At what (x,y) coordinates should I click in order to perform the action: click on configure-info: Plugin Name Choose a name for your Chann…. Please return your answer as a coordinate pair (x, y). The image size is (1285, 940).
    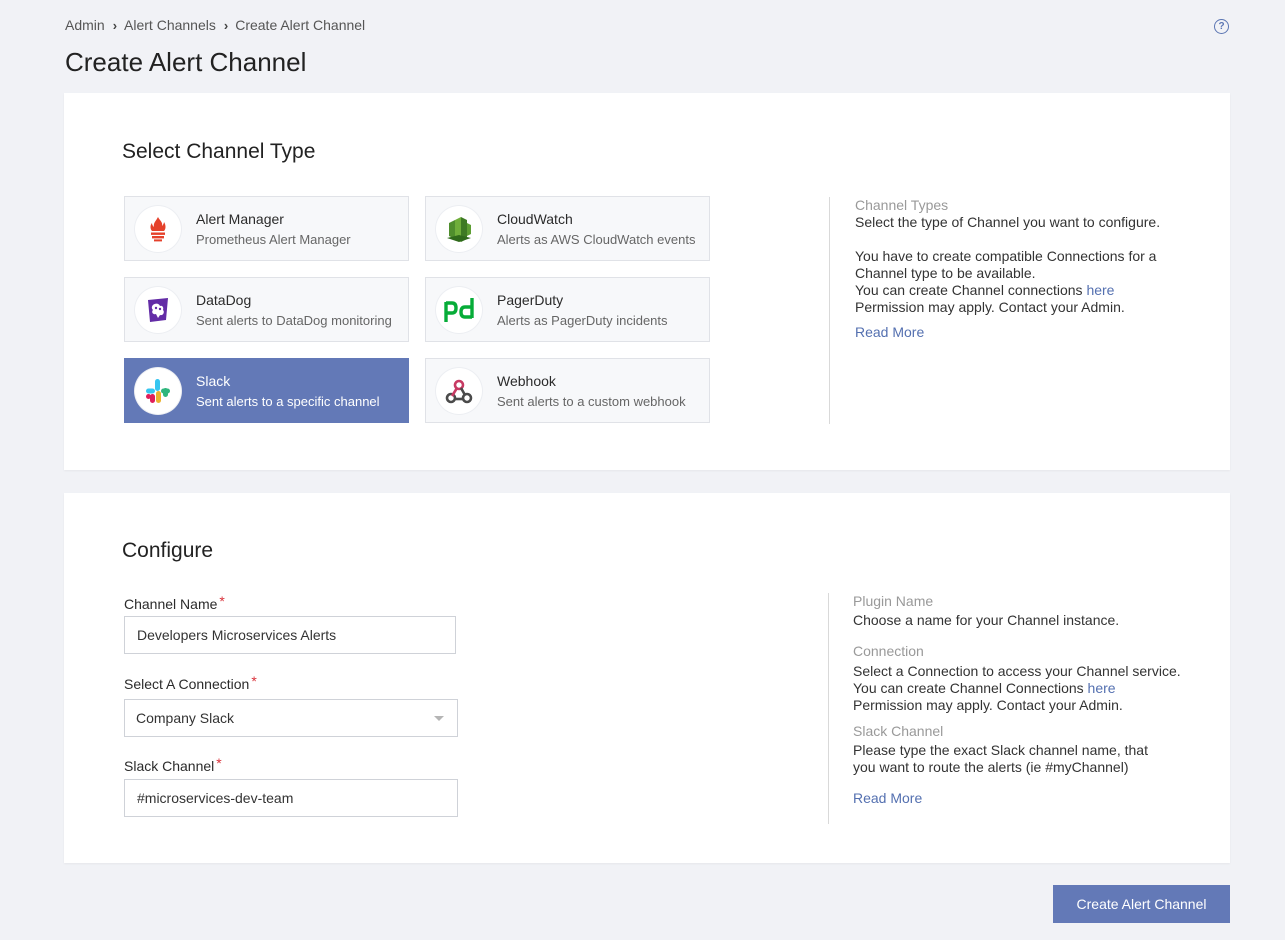
    Looking at the image, I should click on (1013, 708).